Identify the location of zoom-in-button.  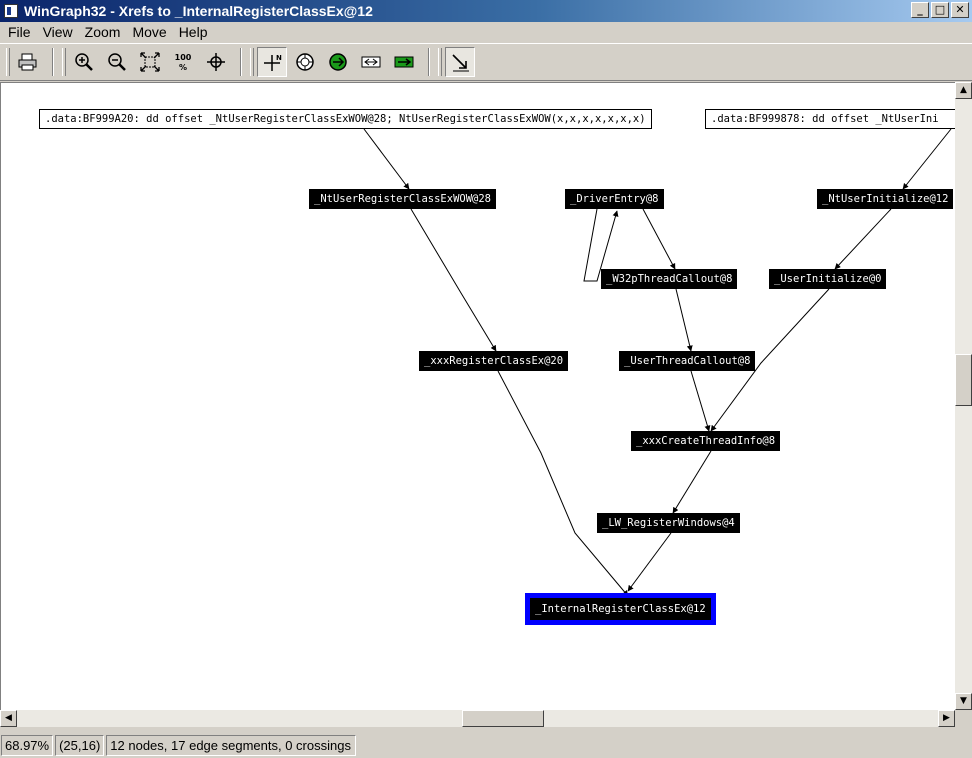
(84, 62).